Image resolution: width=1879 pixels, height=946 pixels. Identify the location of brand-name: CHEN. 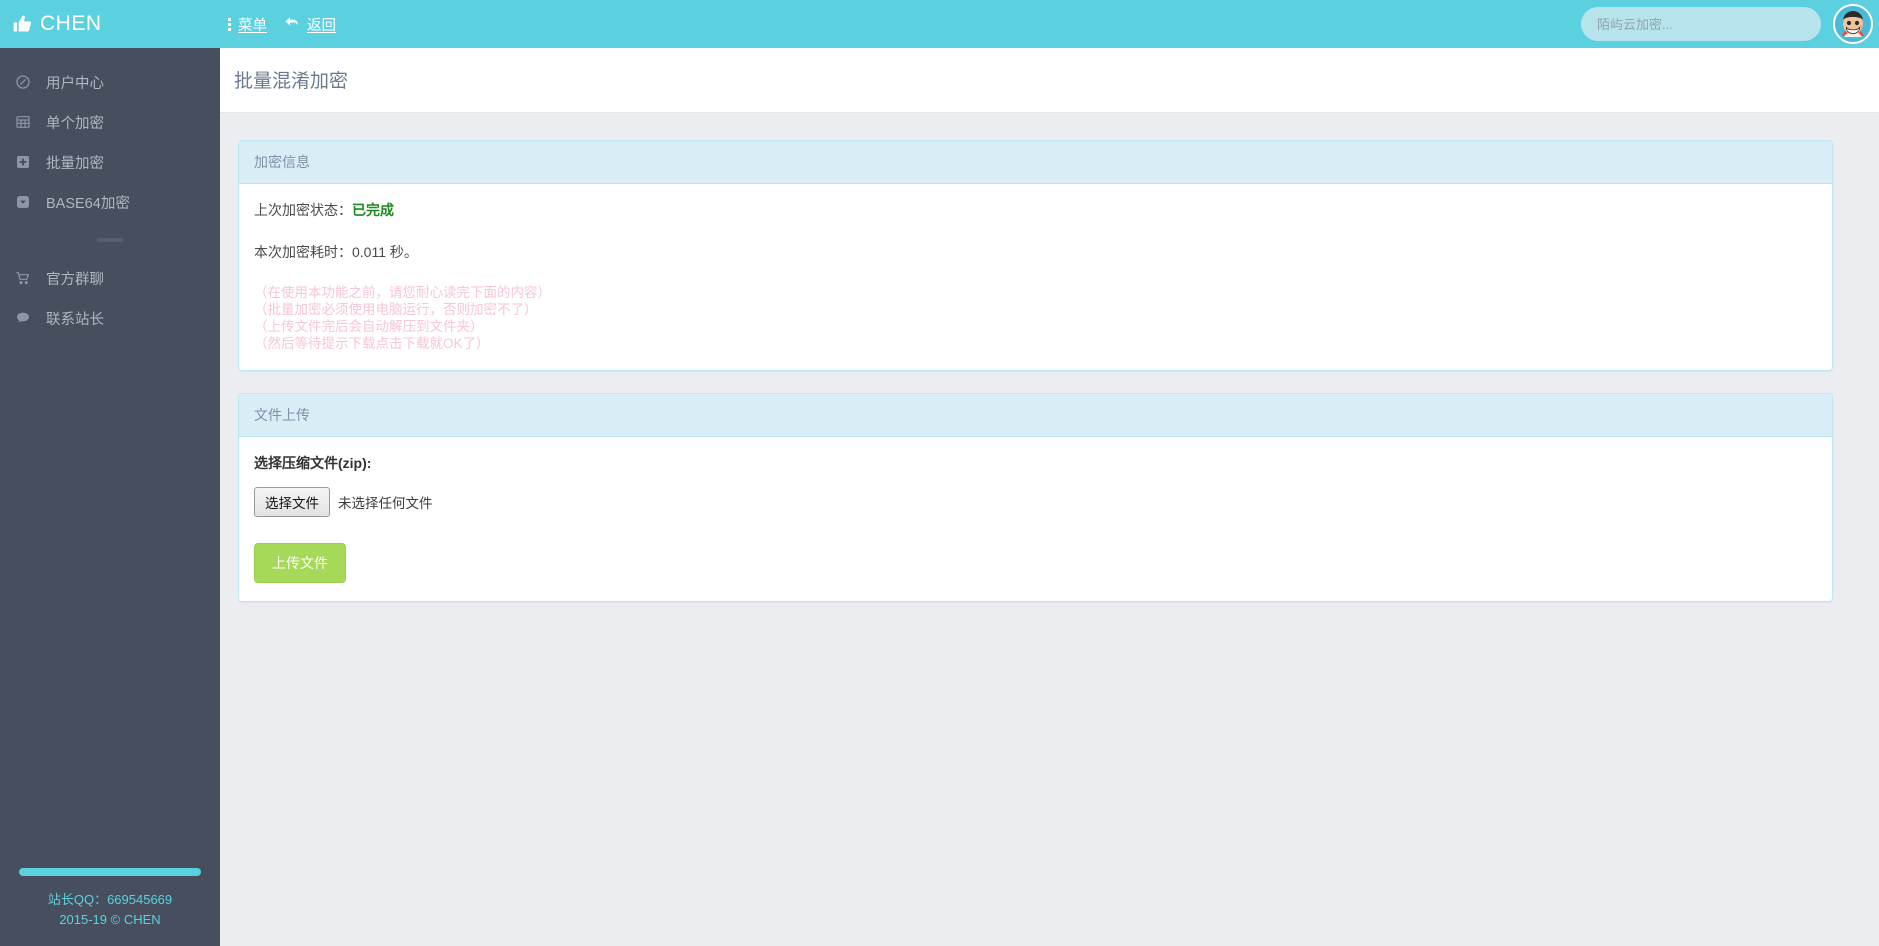
(71, 23).